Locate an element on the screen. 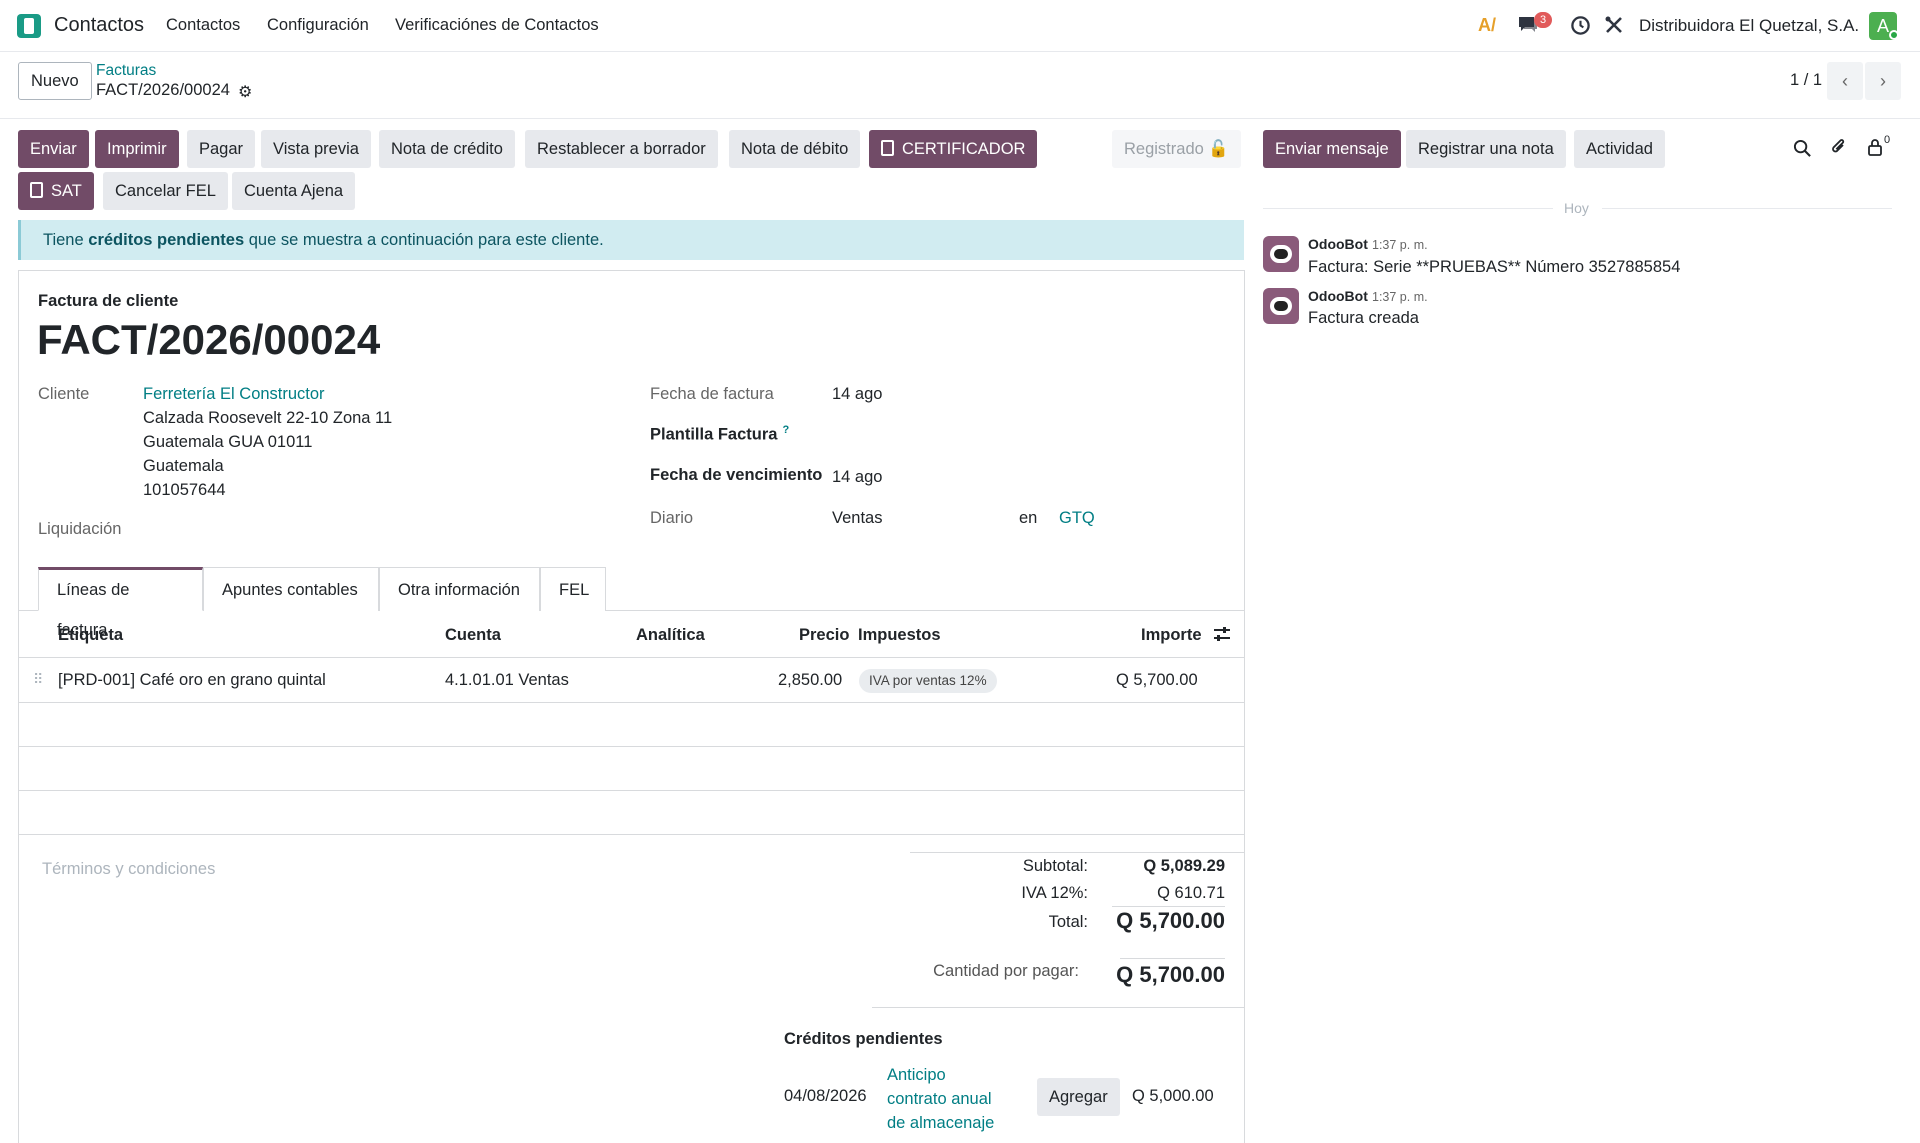 This screenshot has height=1143, width=1920. tab-fel: FEL is located at coordinates (573, 589).